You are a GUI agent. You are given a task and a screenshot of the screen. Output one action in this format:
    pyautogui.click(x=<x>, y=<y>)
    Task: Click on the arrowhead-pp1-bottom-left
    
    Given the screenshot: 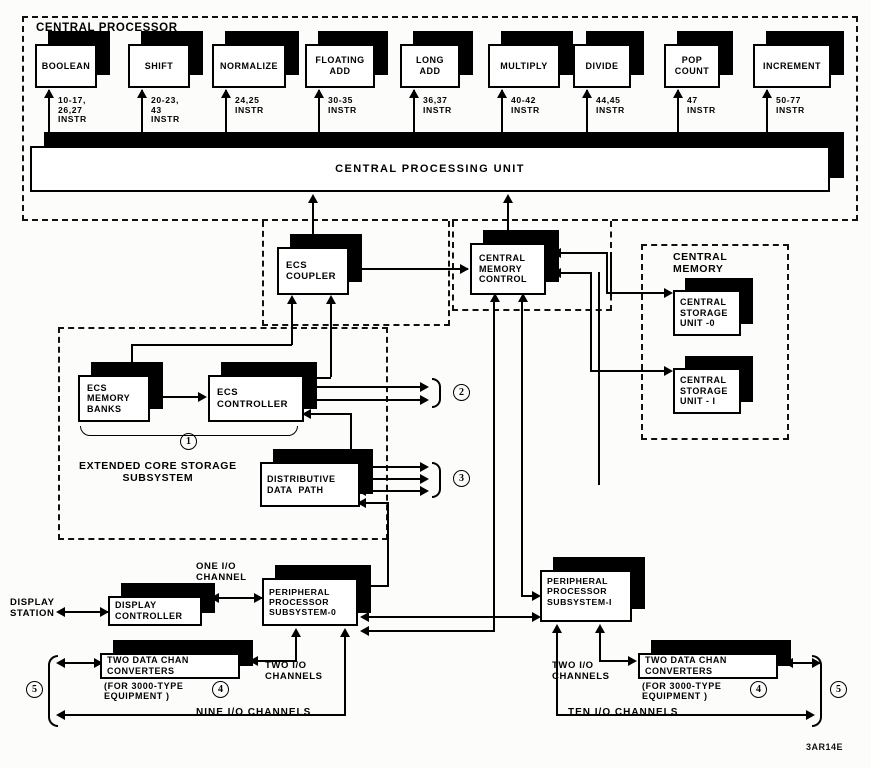 What is the action you would take?
    pyautogui.click(x=557, y=628)
    